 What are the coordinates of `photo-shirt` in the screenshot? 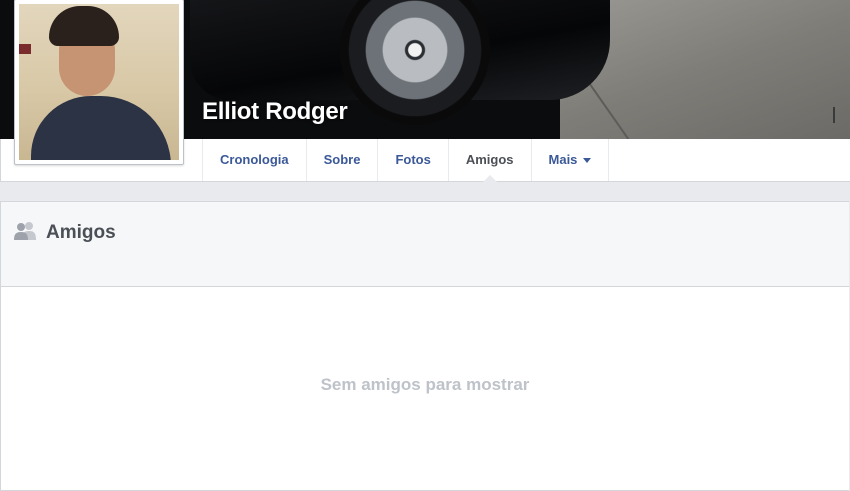 It's located at (101, 128).